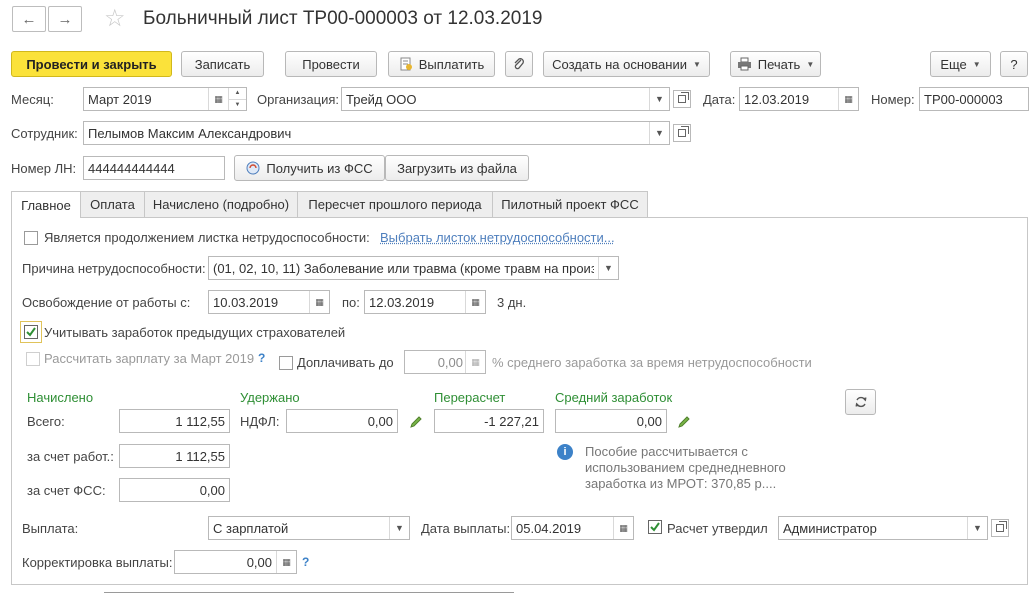 This screenshot has width=1035, height=595. I want to click on recalc-field: -1 227,21, so click(489, 421).